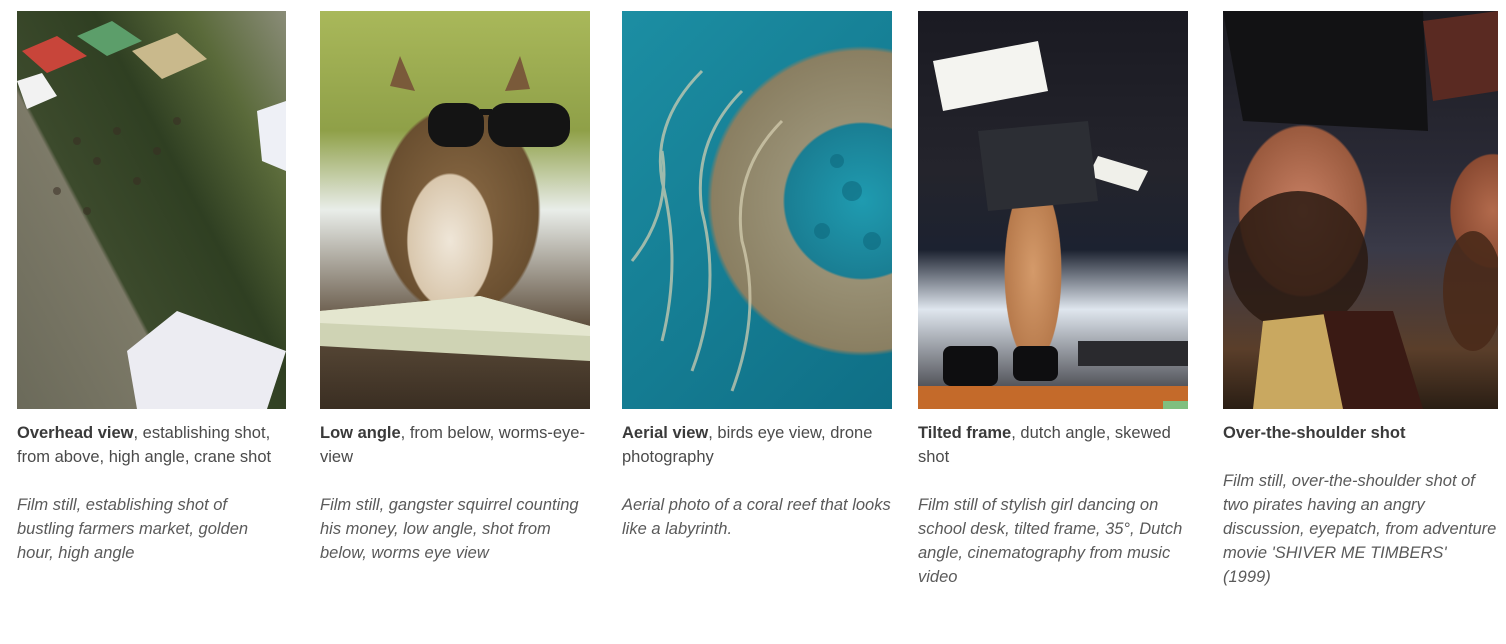  Describe the element at coordinates (75, 433) in the screenshot. I see `caption-title: Overhead view` at that location.